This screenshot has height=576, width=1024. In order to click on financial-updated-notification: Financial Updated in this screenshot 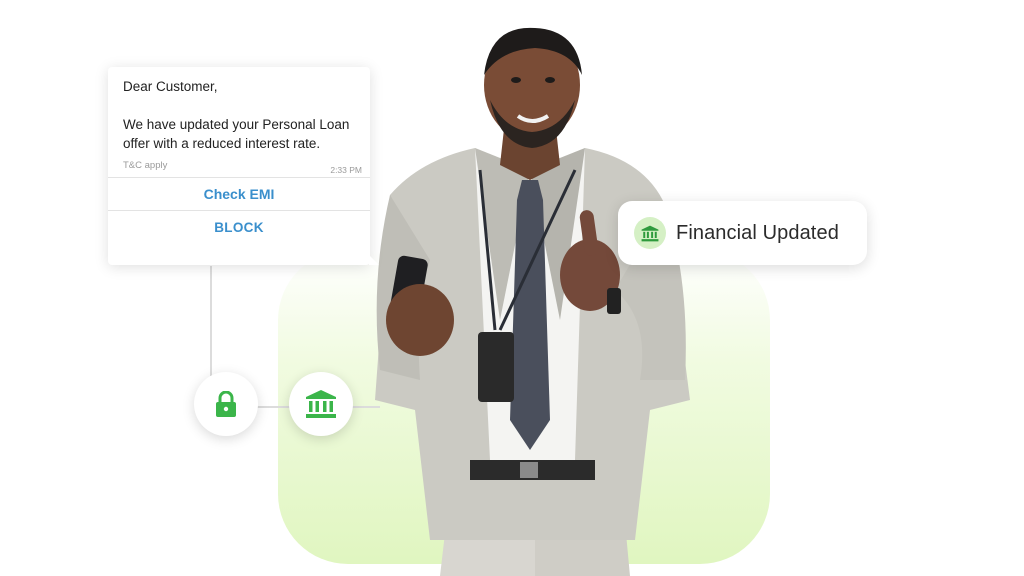, I will do `click(742, 233)`.